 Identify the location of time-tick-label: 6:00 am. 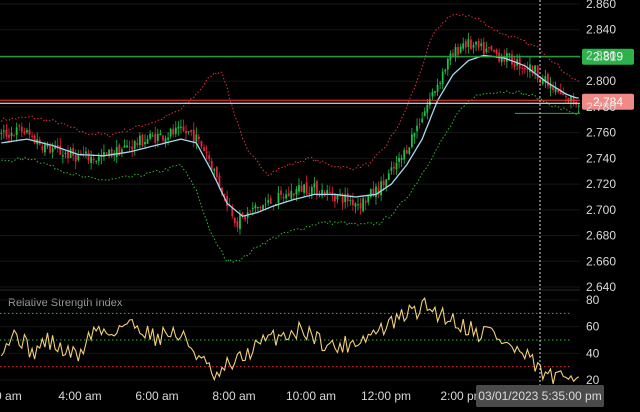
(156, 396).